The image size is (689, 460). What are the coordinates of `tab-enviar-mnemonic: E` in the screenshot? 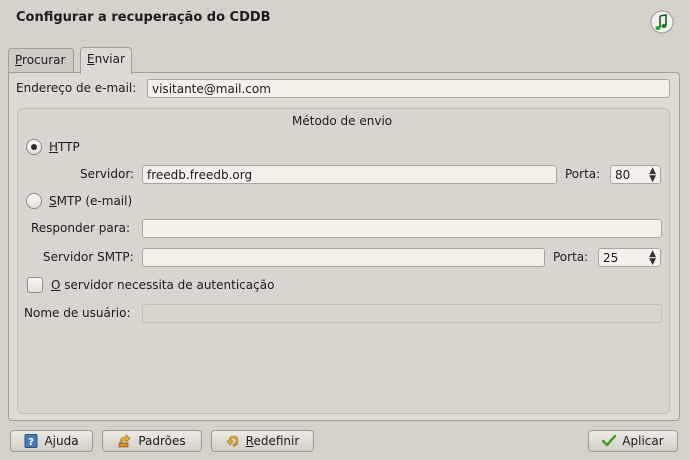 It's located at (91, 59).